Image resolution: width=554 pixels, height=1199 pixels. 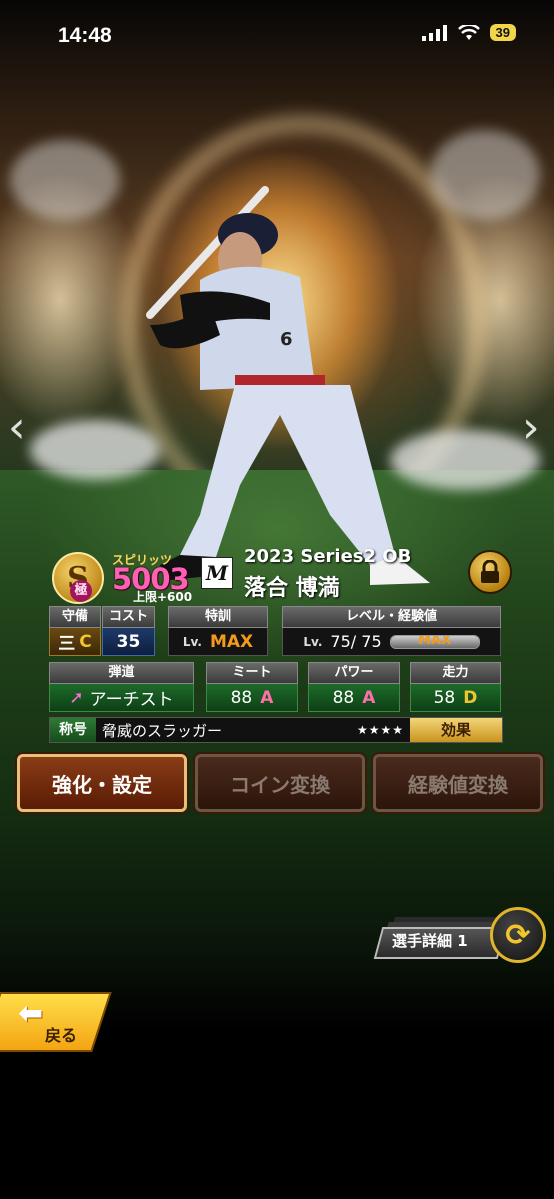 I want to click on position-value: 三, so click(x=67, y=644).